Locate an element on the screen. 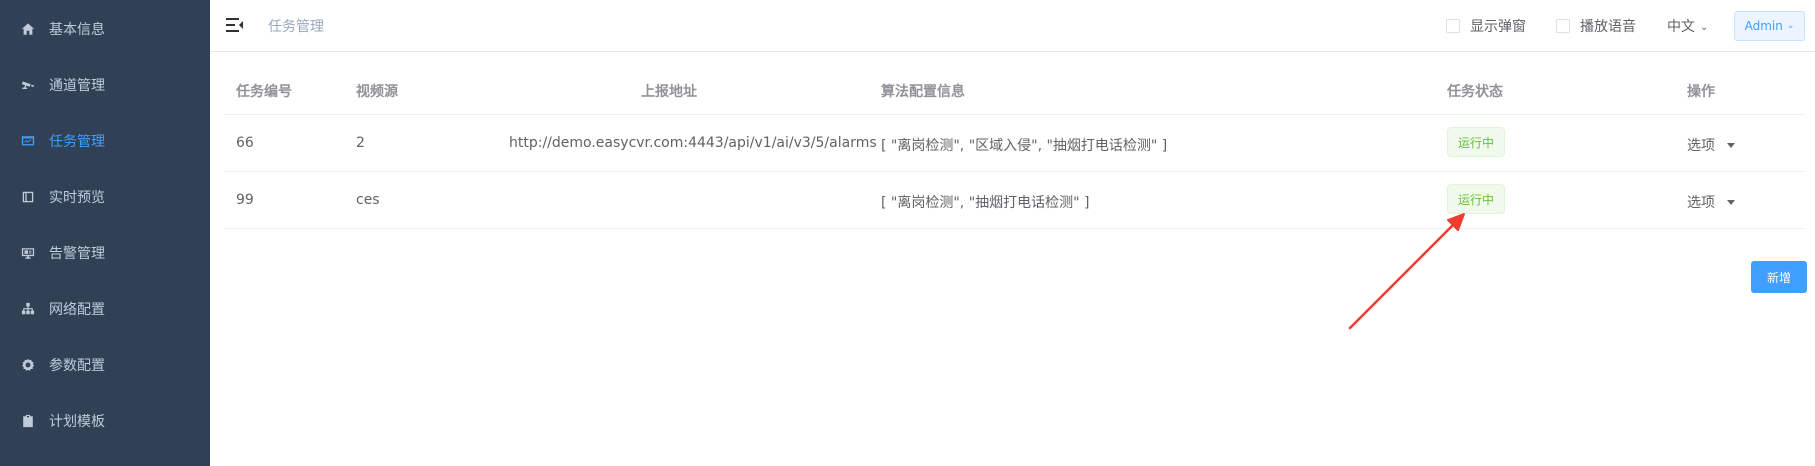 Image resolution: width=1815 pixels, height=466 pixels. breadcrumb: 任务管理 is located at coordinates (296, 27).